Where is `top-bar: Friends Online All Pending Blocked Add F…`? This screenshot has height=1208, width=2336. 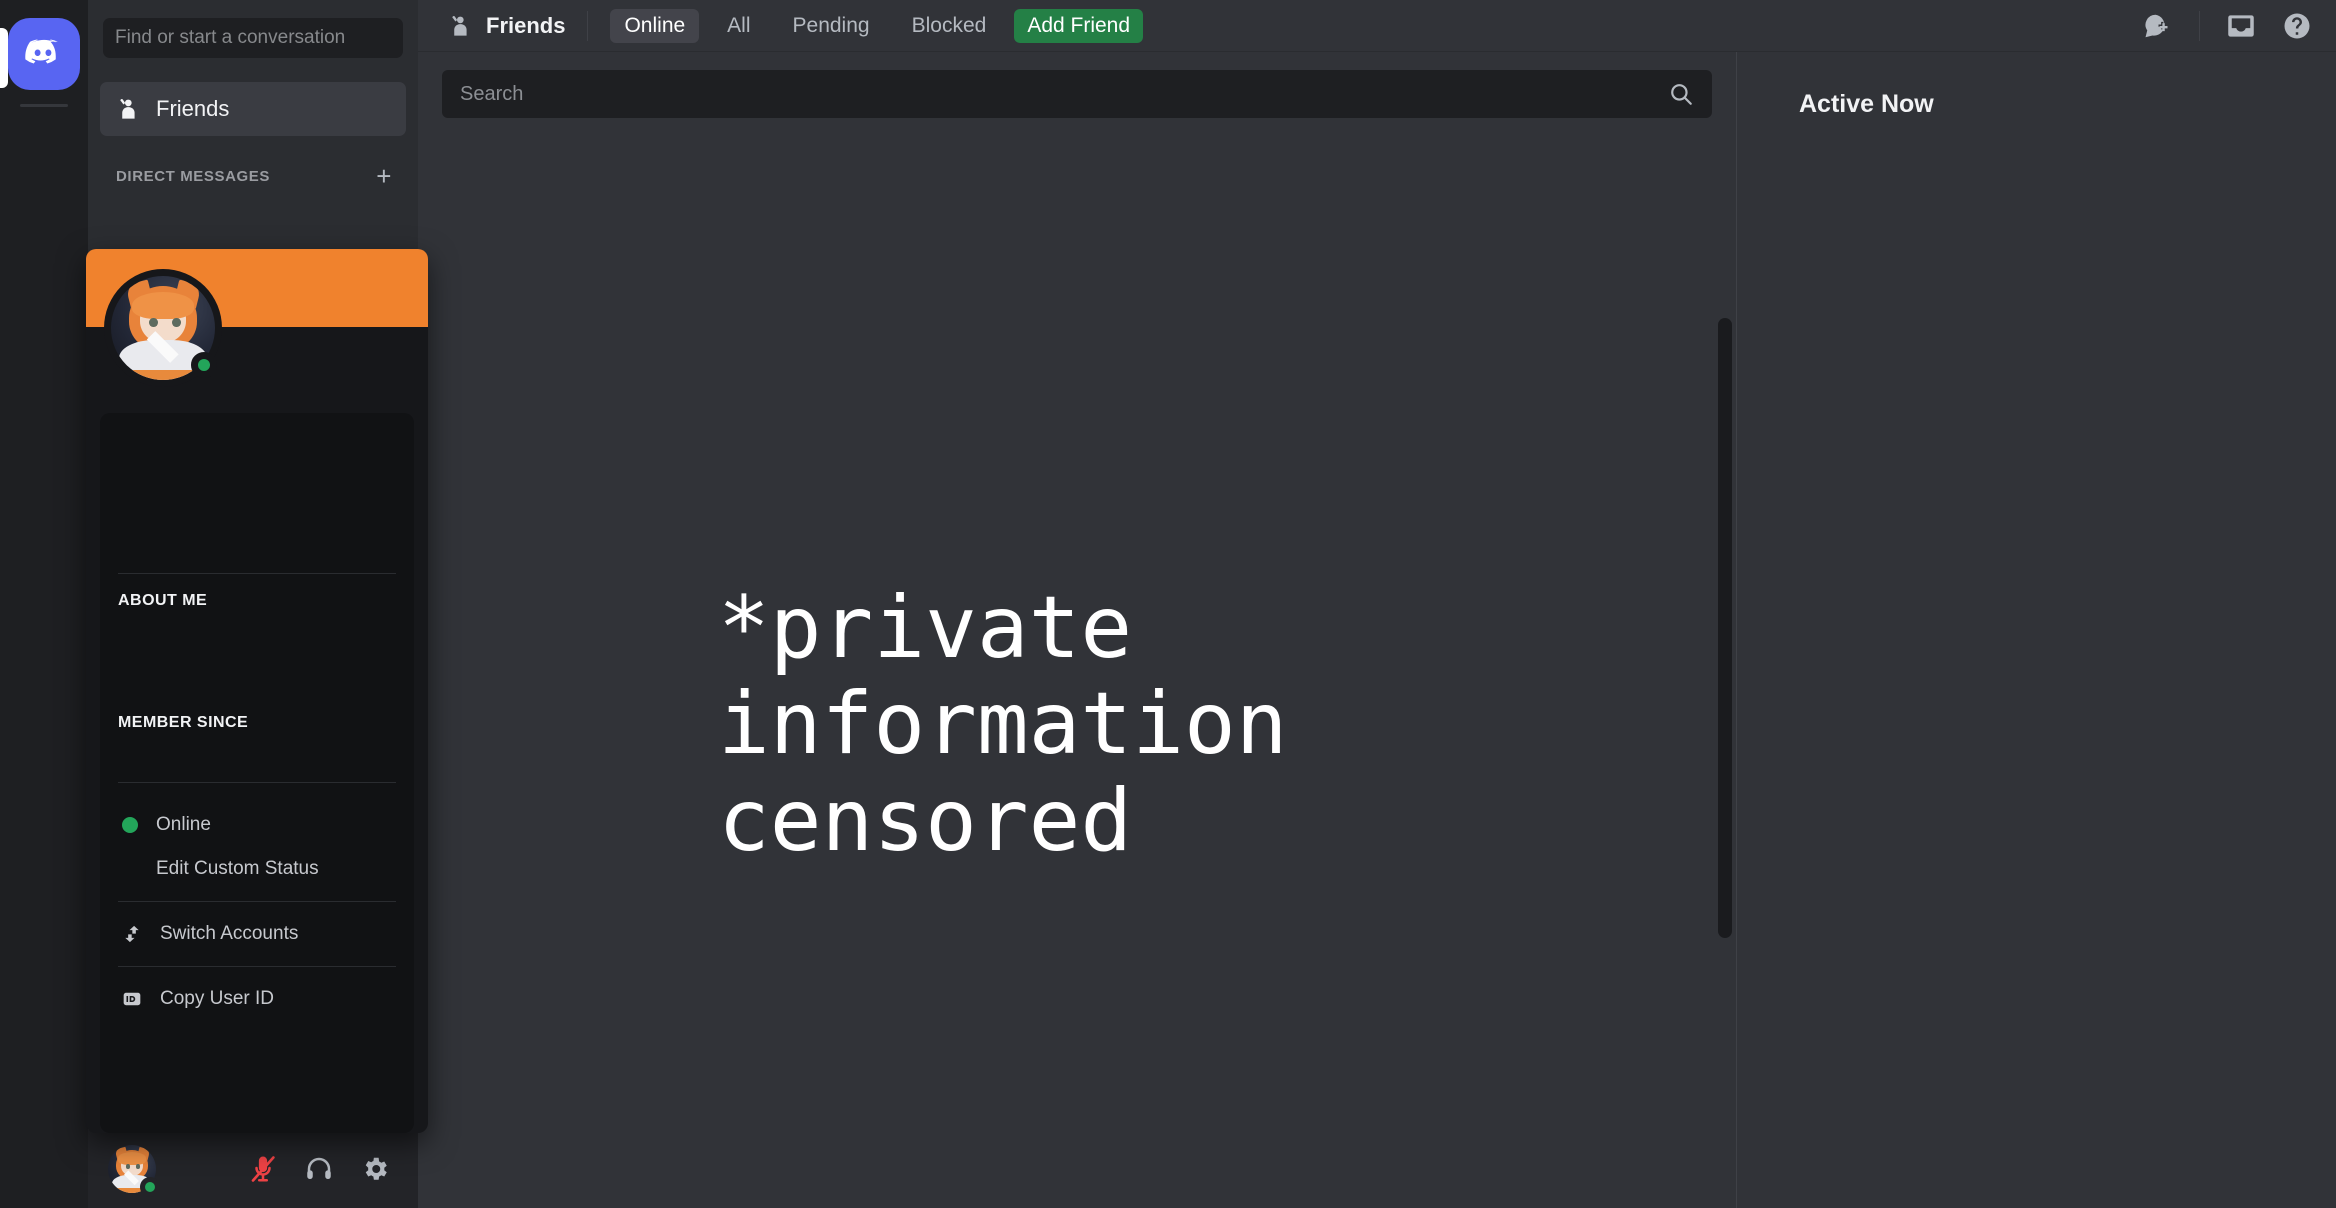 top-bar: Friends Online All Pending Blocked Add F… is located at coordinates (1377, 26).